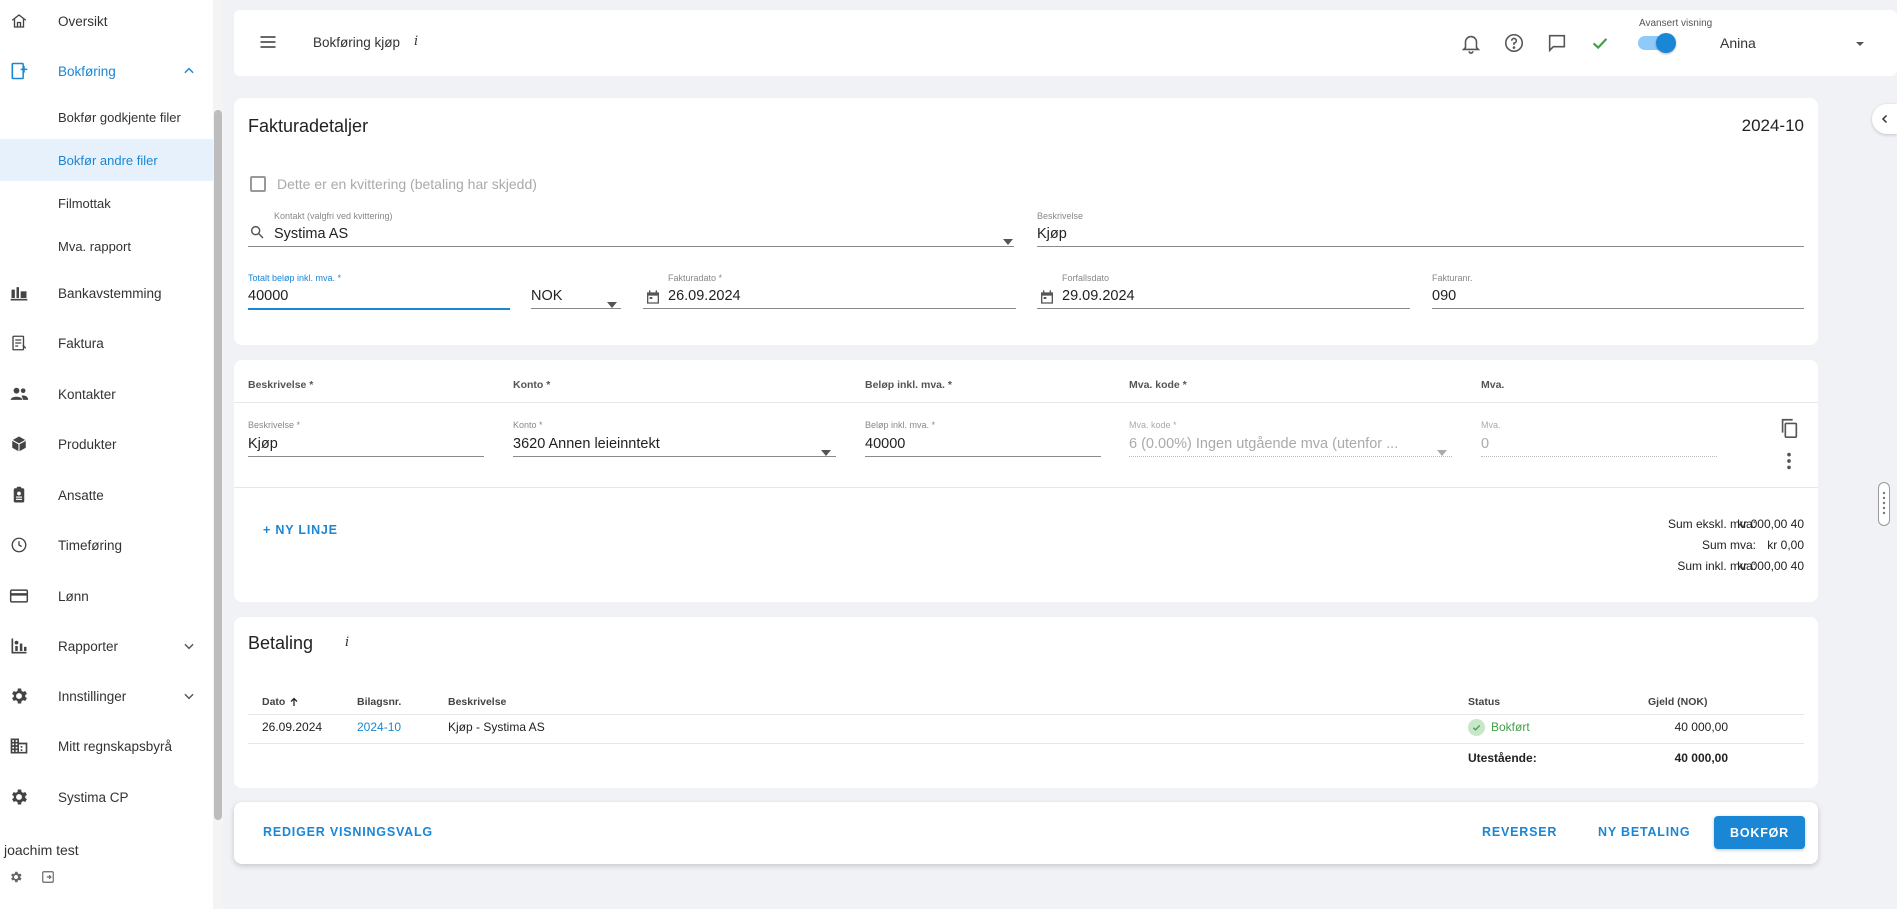 The height and width of the screenshot is (909, 1897). Describe the element at coordinates (106, 343) in the screenshot. I see `sidebar-item-faktura: Faktura` at that location.